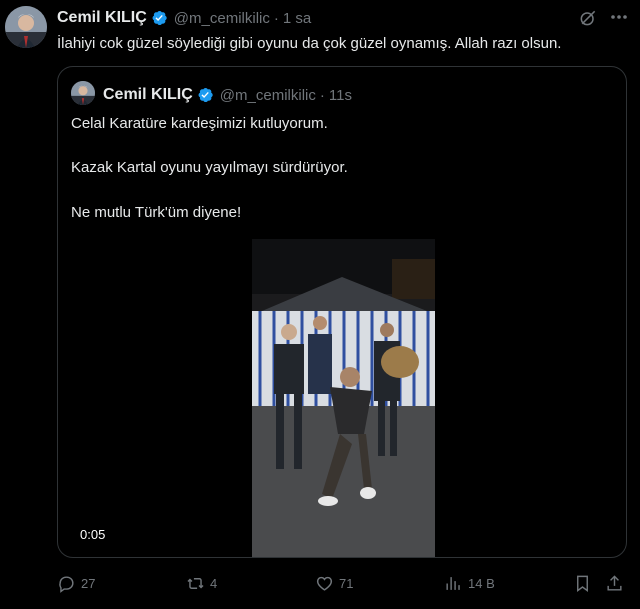 The height and width of the screenshot is (609, 640). I want to click on video-player, so click(343, 398).